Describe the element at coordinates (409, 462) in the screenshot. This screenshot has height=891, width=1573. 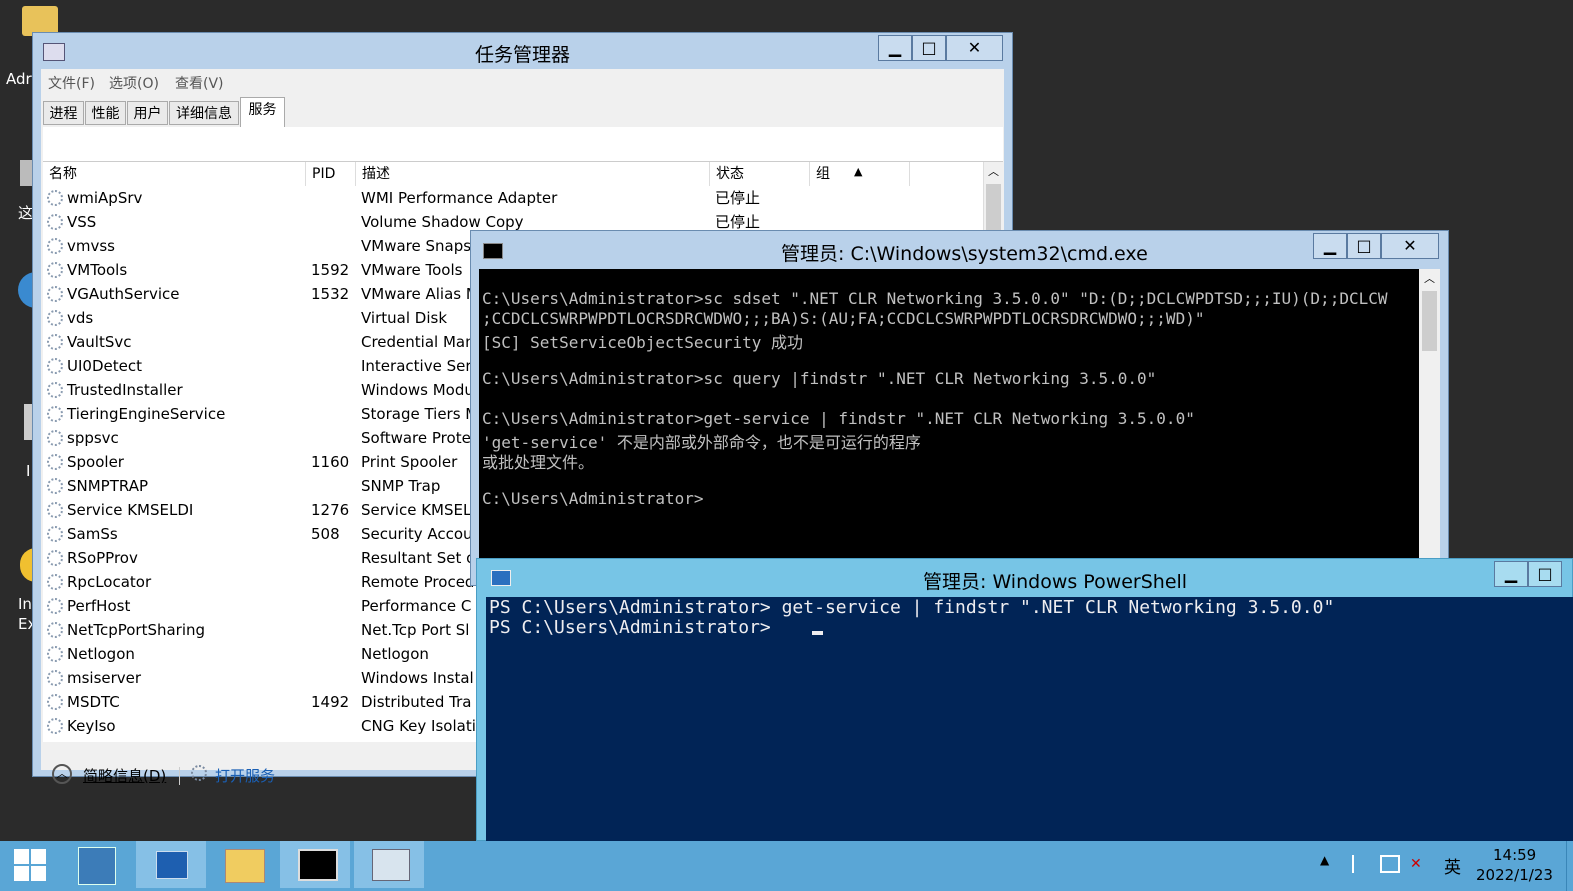
I see `service-description: Print Spooler` at that location.